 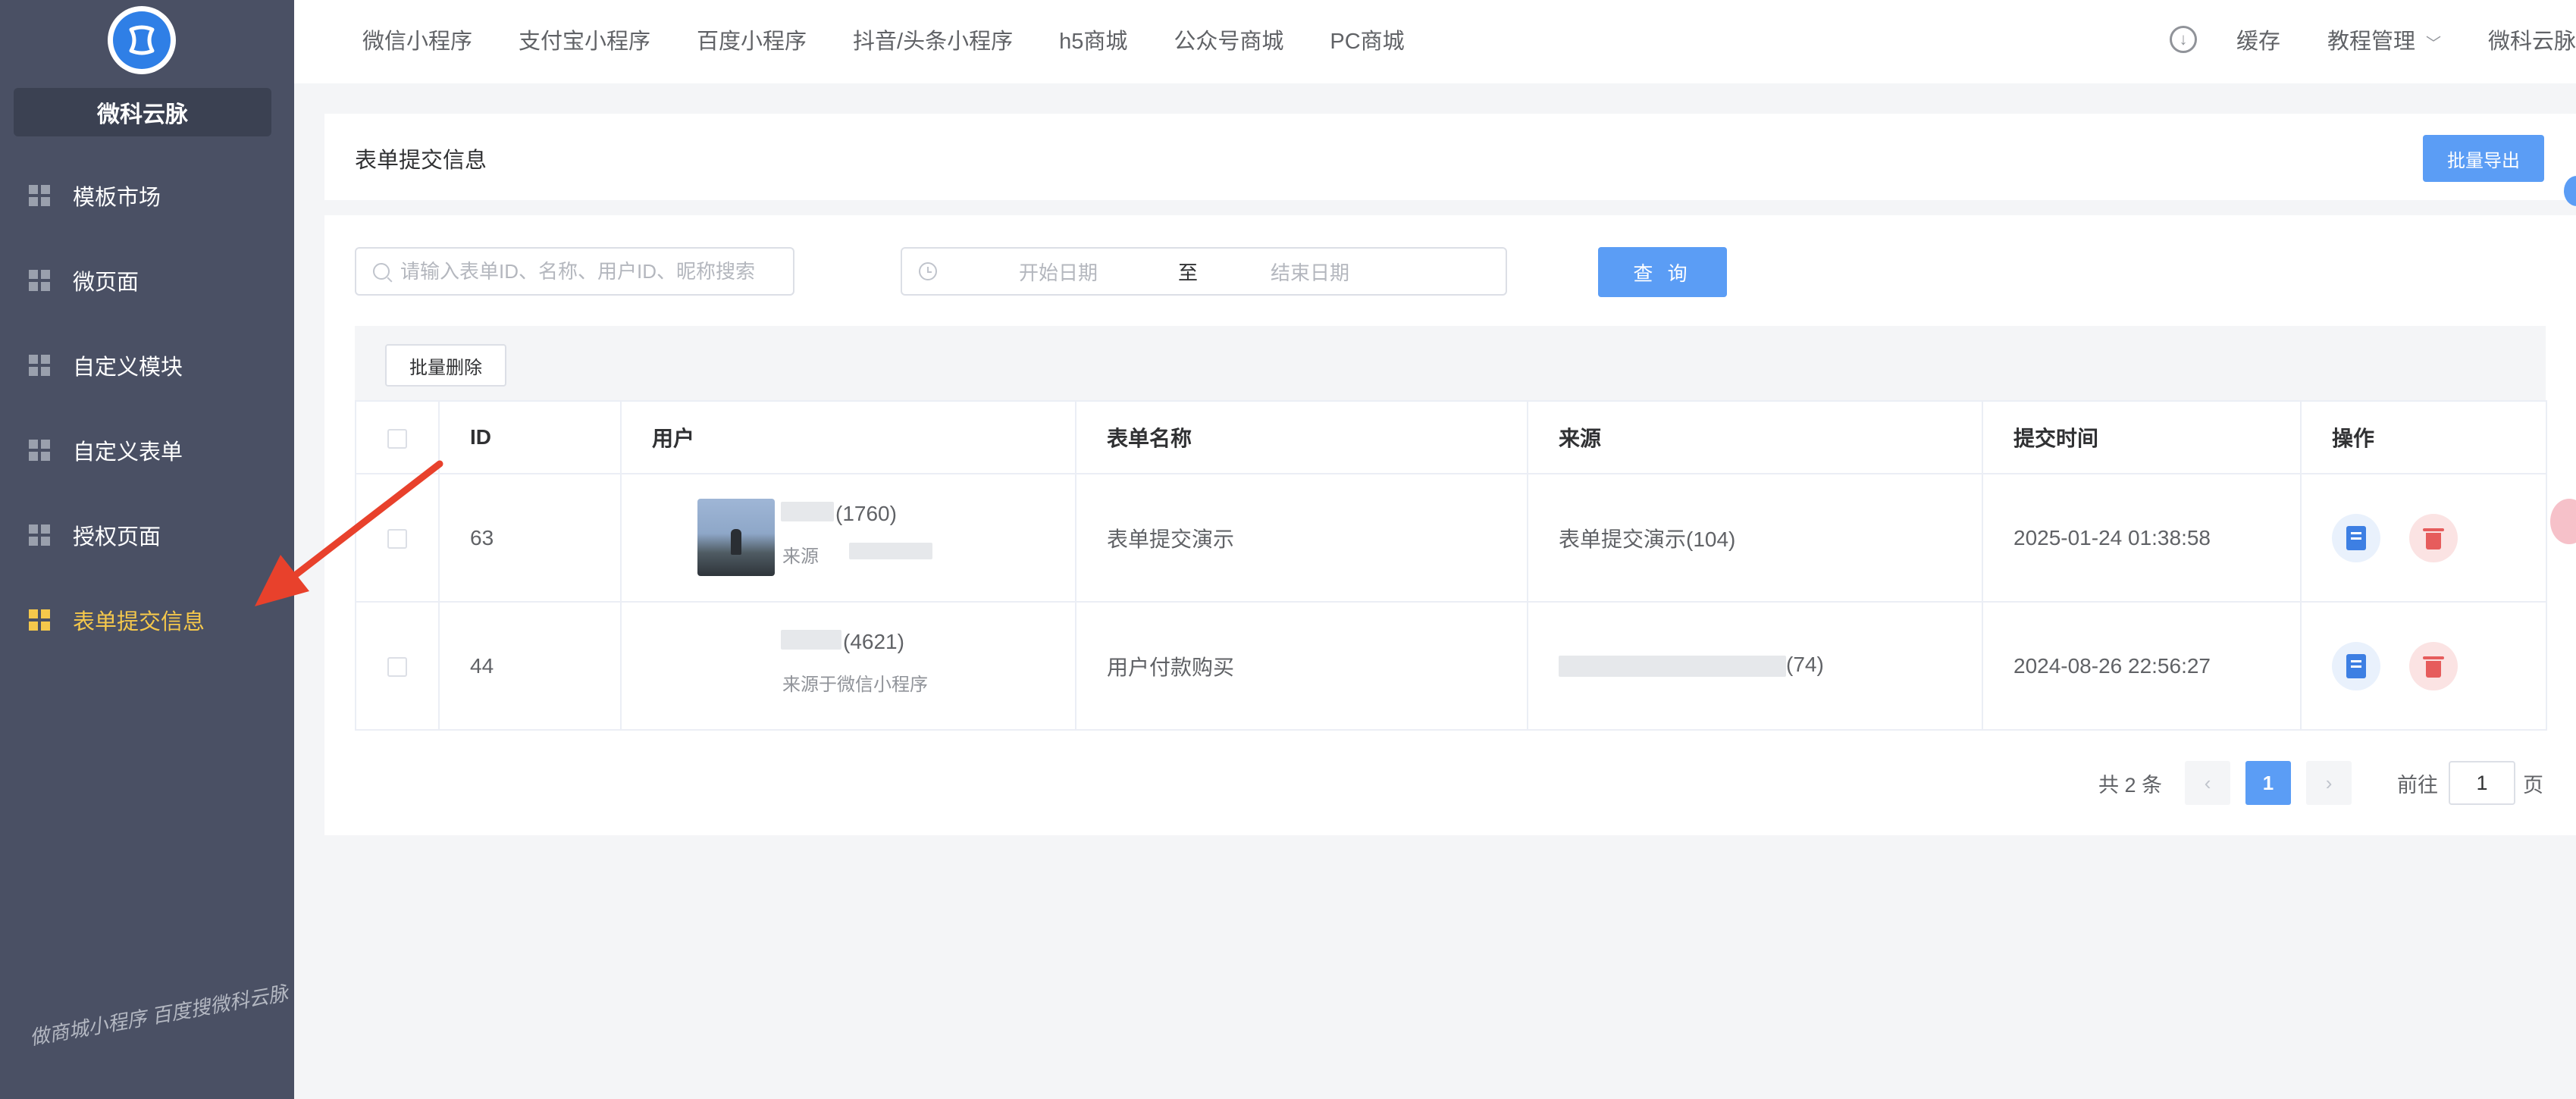 I want to click on row-source: 表单提交演示(104), so click(x=1755, y=538).